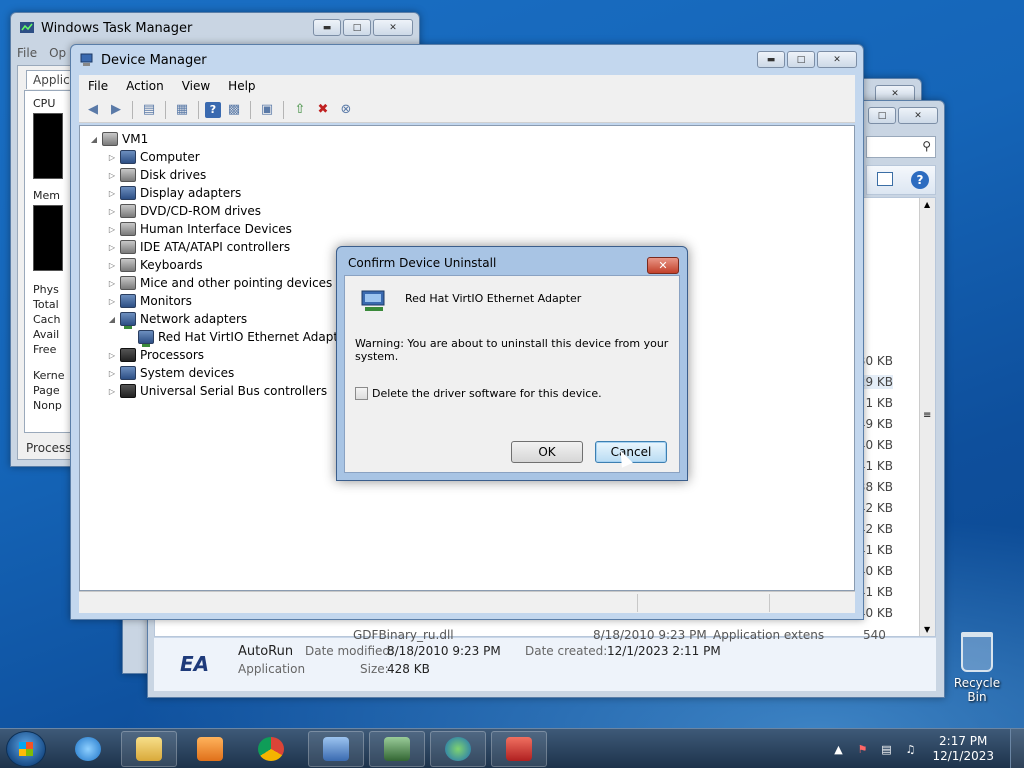  I want to click on scroll-grip-icon: ≡, so click(927, 415).